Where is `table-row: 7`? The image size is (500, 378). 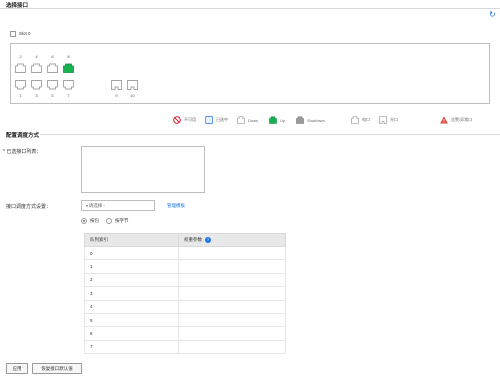
table-row: 7 is located at coordinates (185, 347).